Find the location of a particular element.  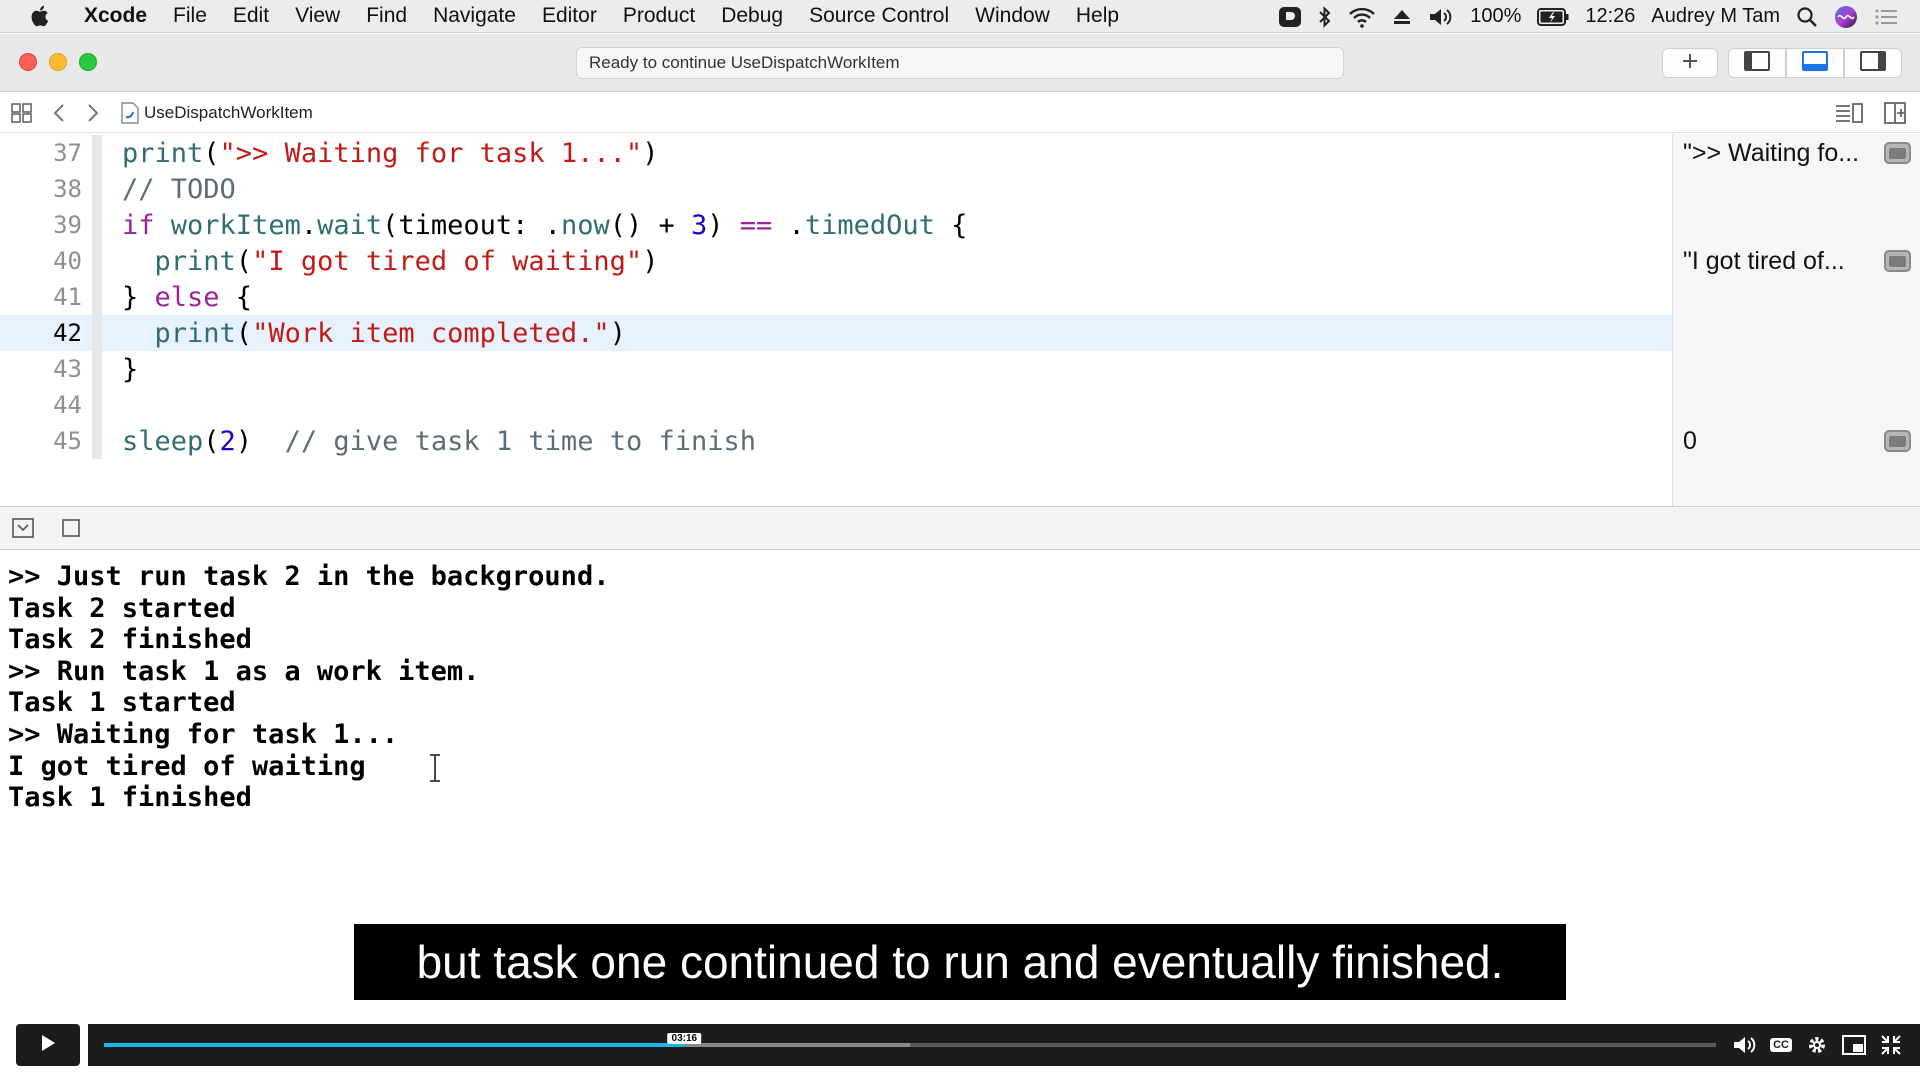

stop-square-icon is located at coordinates (71, 530).